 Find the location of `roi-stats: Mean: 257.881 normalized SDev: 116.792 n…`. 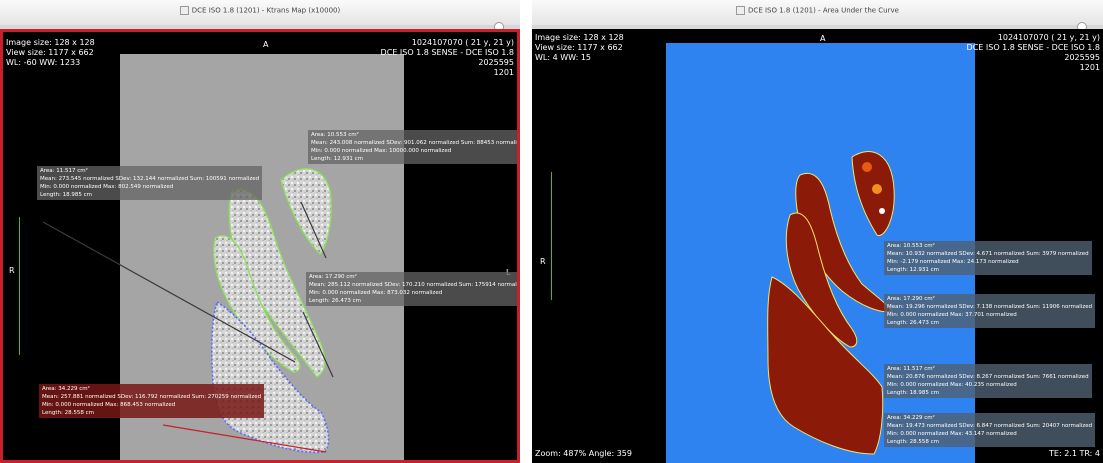

roi-stats: Mean: 257.881 normalized SDev: 116.792 n… is located at coordinates (152, 397).